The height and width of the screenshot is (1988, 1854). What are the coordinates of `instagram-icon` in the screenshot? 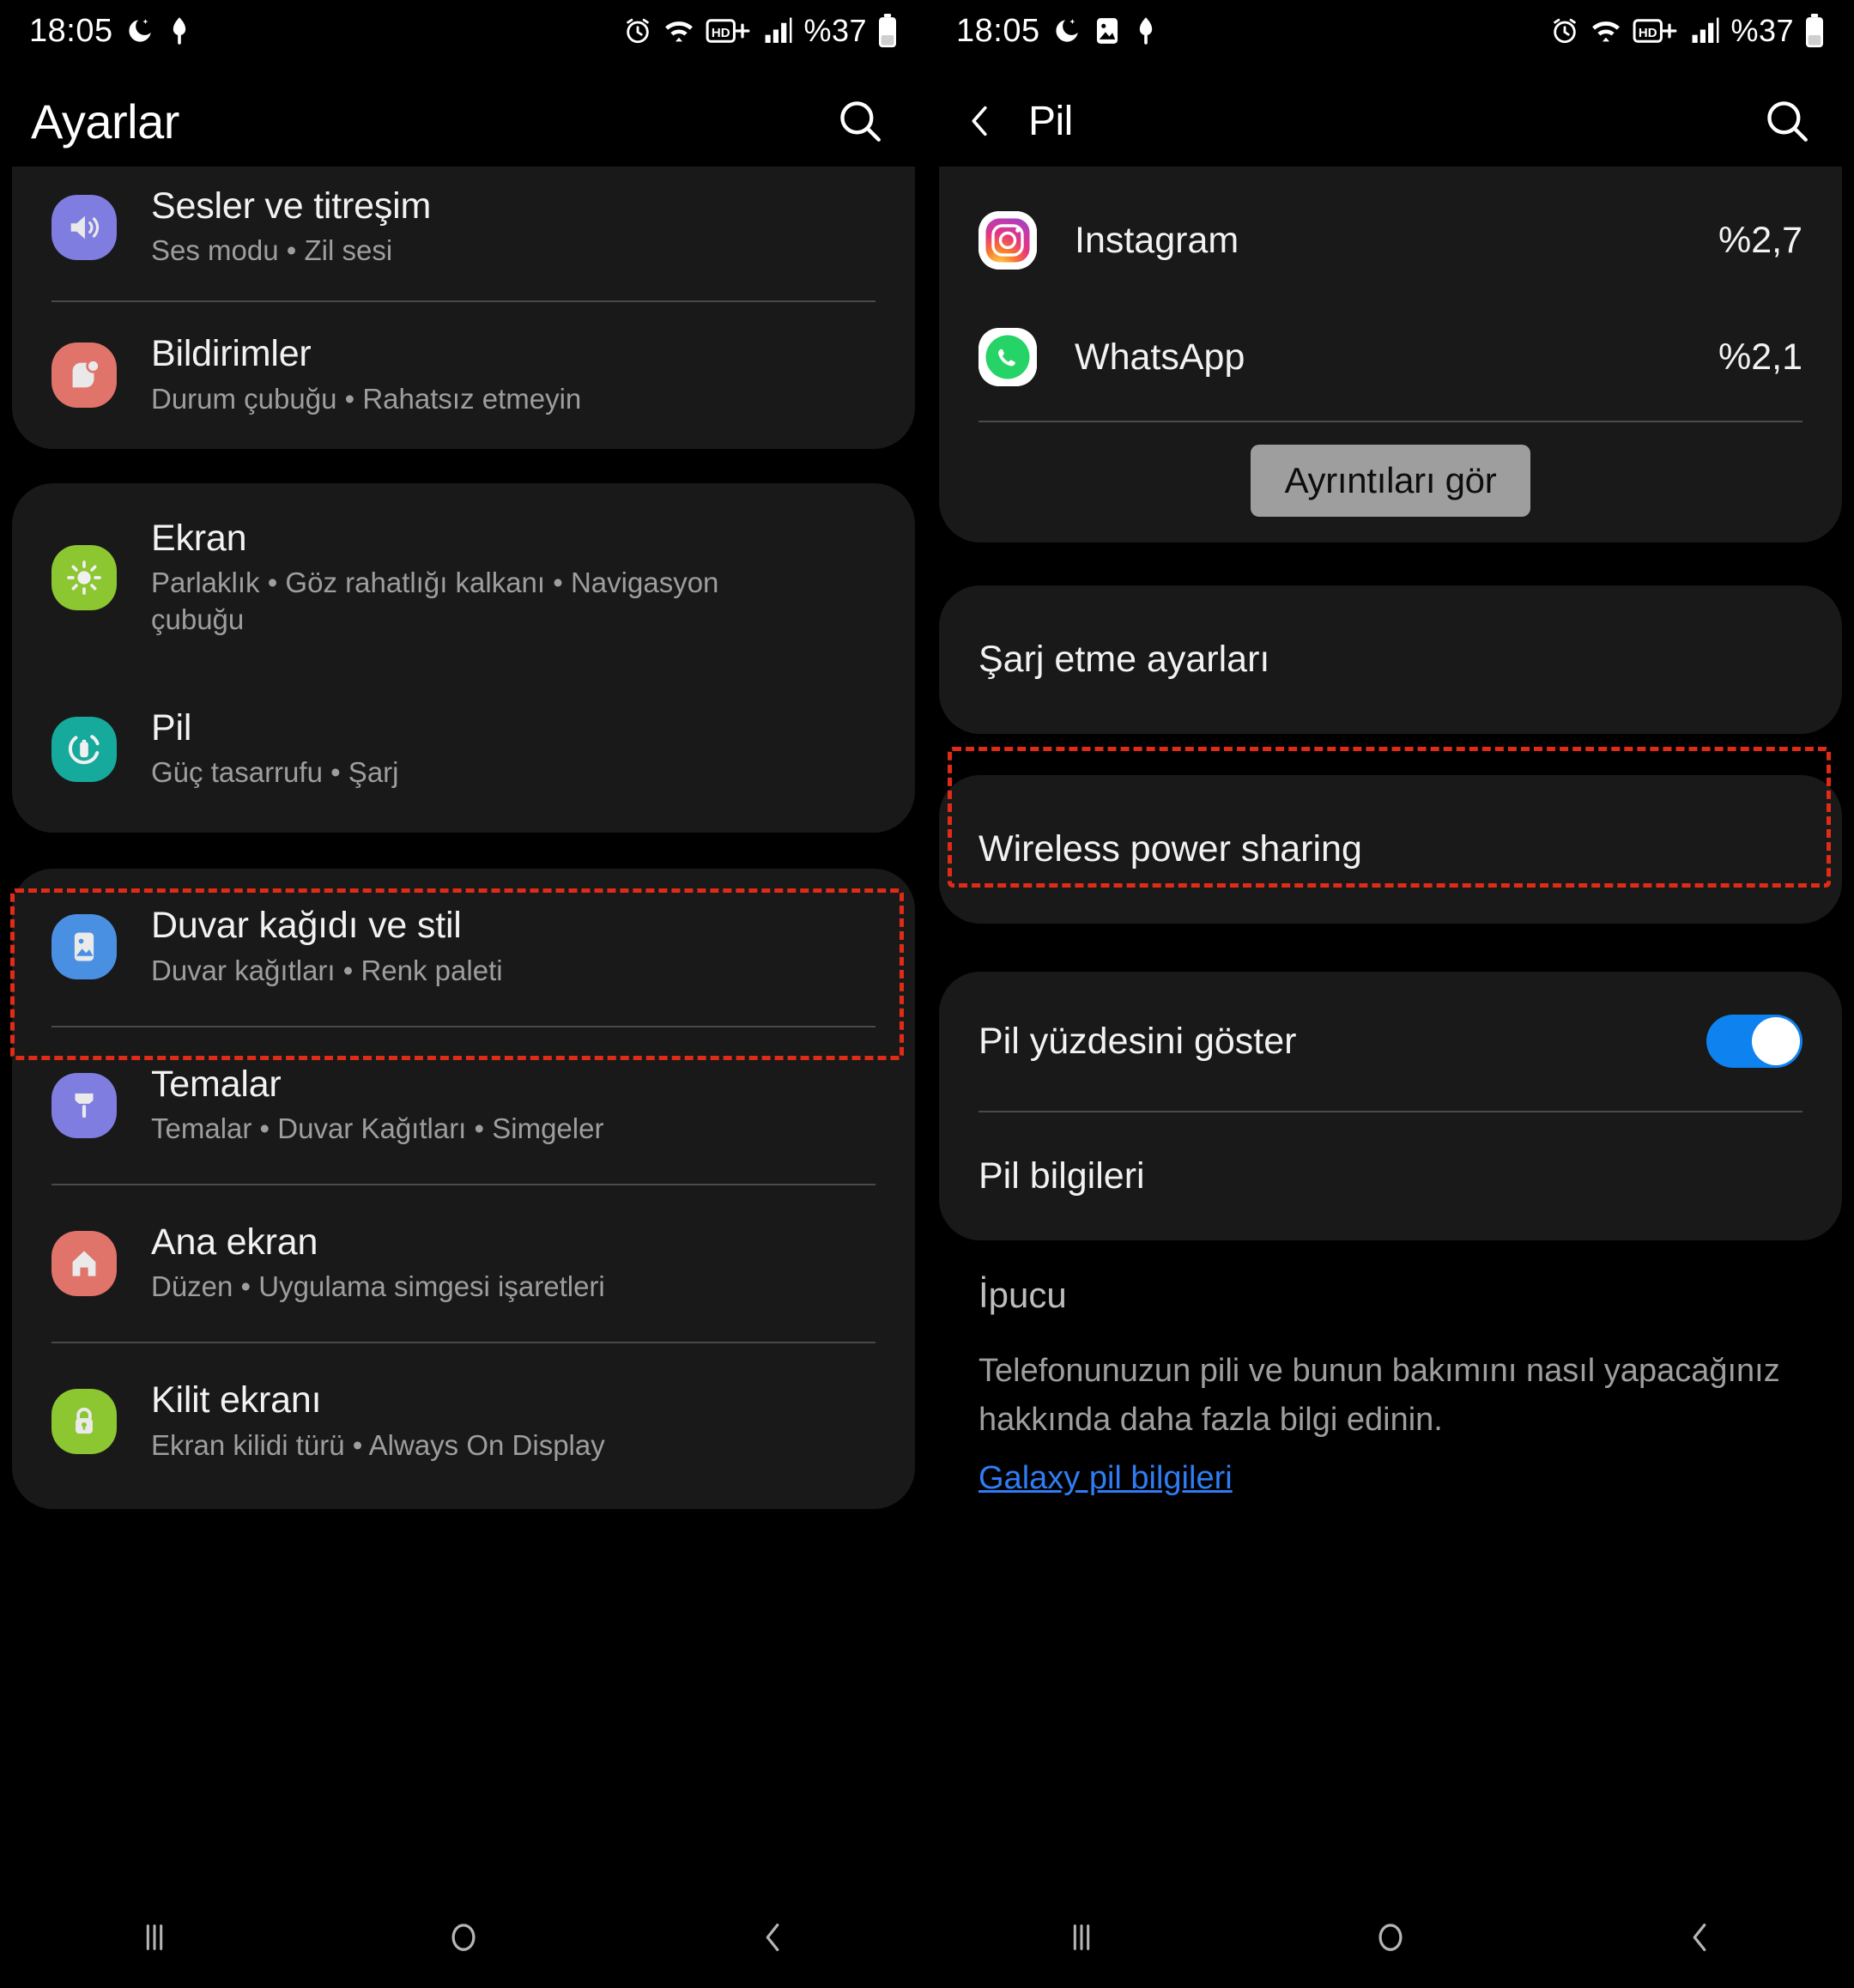 It's located at (1007, 240).